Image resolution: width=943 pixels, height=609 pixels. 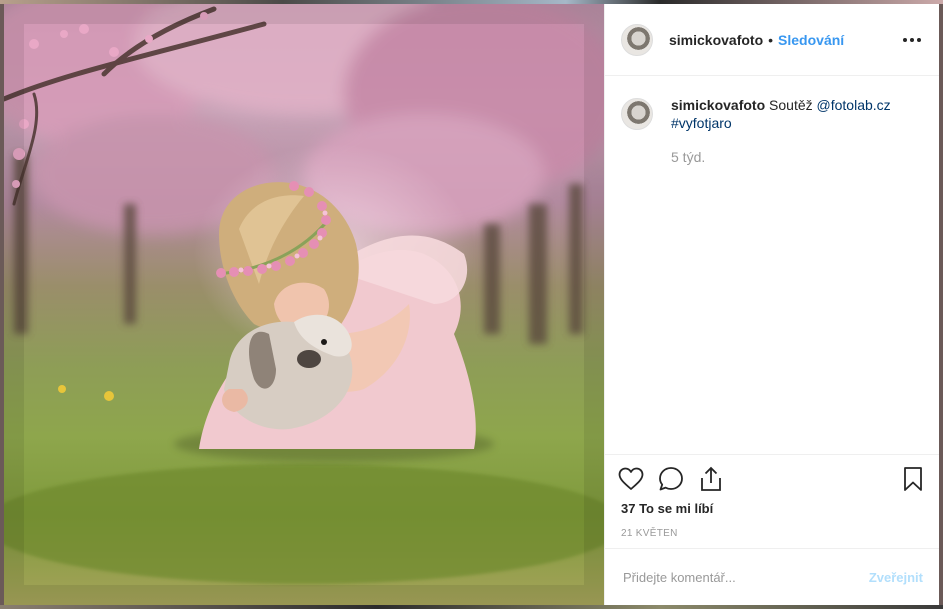 I want to click on action-bar, so click(x=772, y=479).